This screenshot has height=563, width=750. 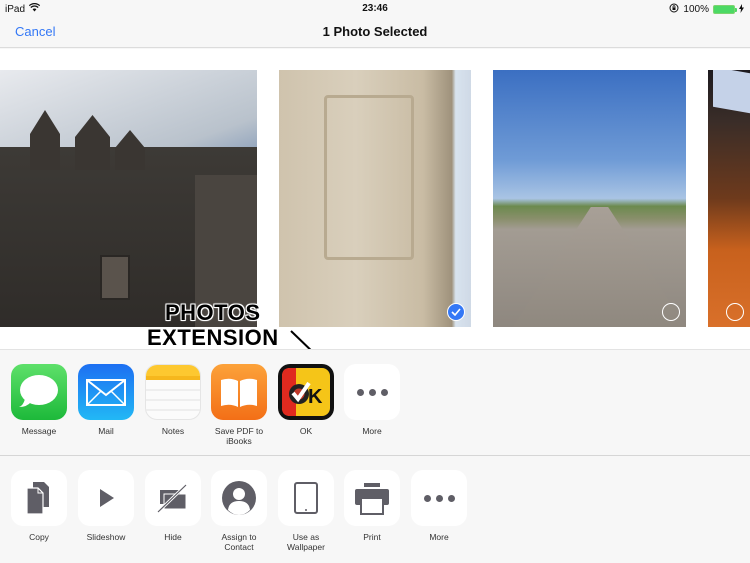 I want to click on action-copy: Copy, so click(x=39, y=506).